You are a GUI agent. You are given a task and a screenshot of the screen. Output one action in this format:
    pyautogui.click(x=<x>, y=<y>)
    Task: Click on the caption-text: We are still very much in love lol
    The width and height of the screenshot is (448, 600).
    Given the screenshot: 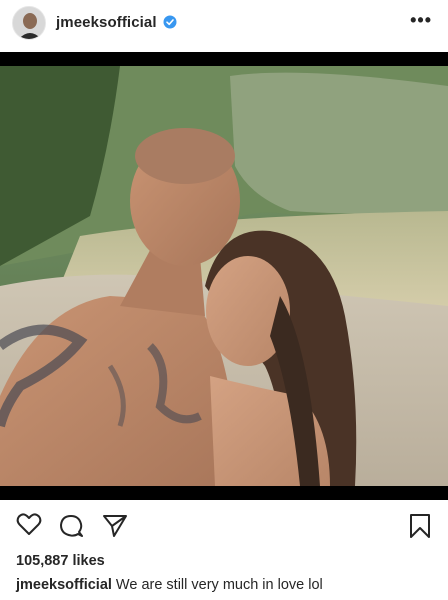 What is the action you would take?
    pyautogui.click(x=219, y=585)
    